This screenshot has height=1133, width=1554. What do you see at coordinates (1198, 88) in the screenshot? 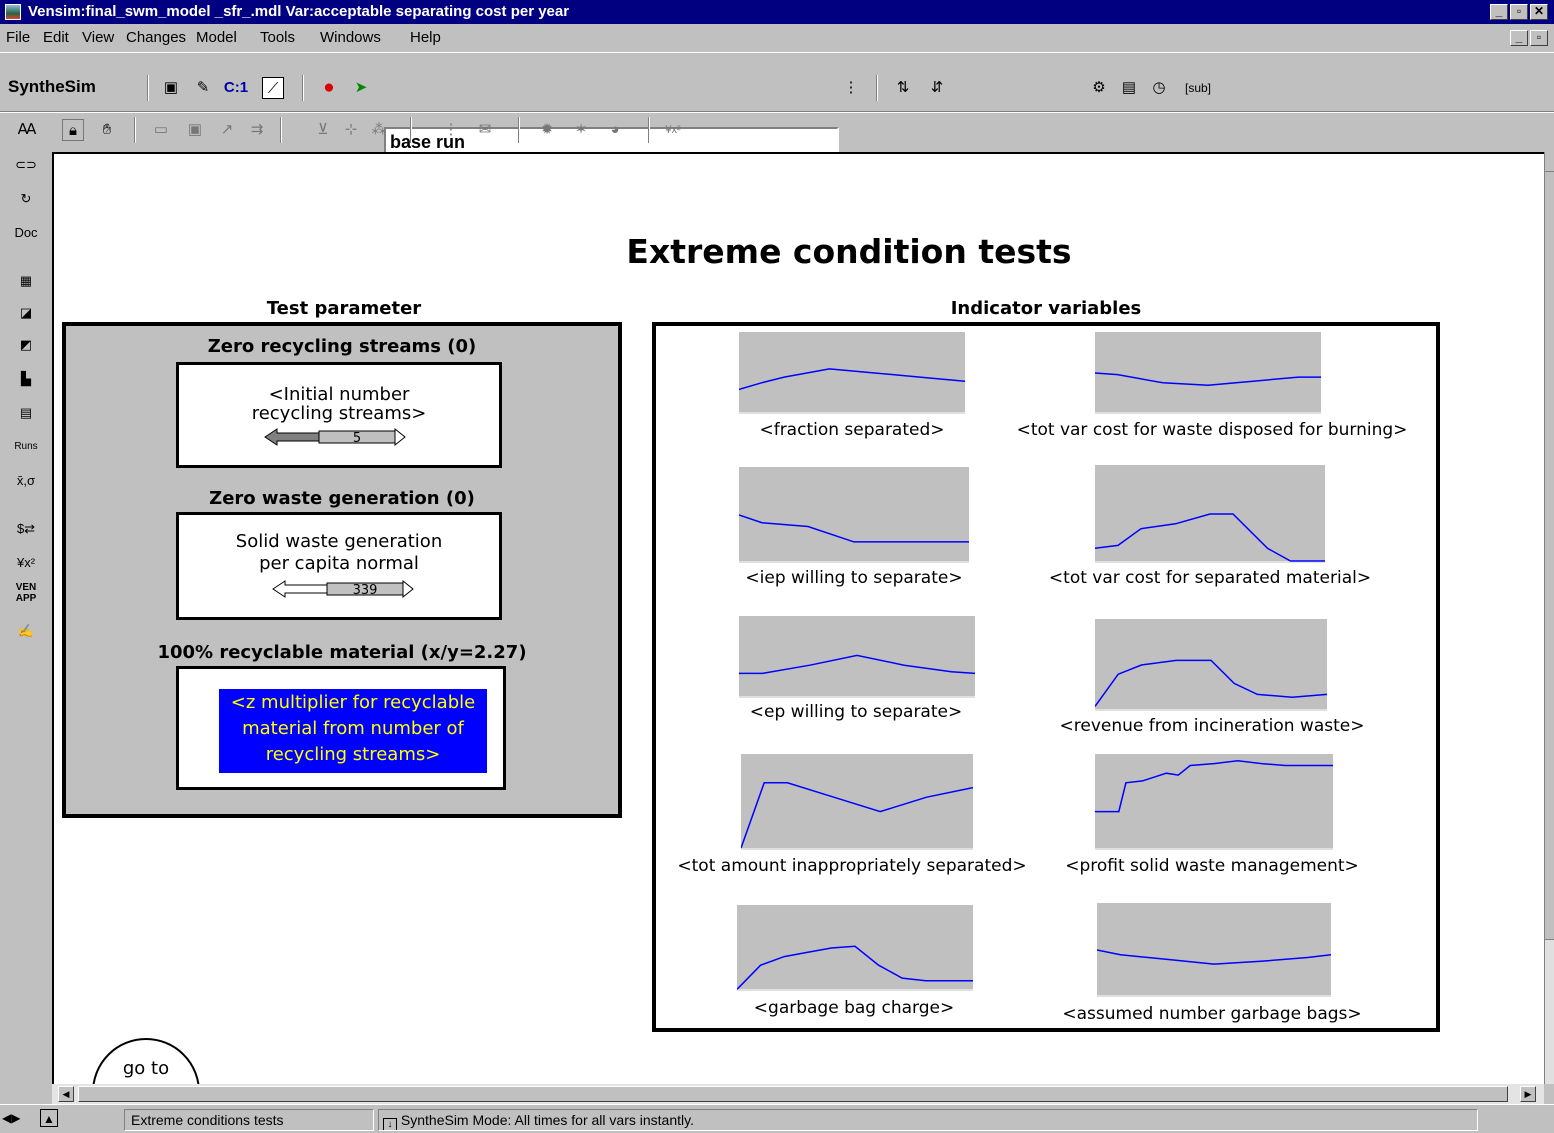
I see `sub-icon: [sub]` at bounding box center [1198, 88].